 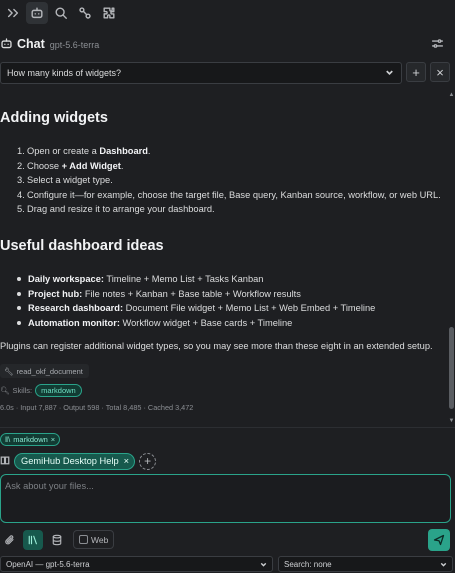 What do you see at coordinates (148, 461) in the screenshot?
I see `add-context-button: +` at bounding box center [148, 461].